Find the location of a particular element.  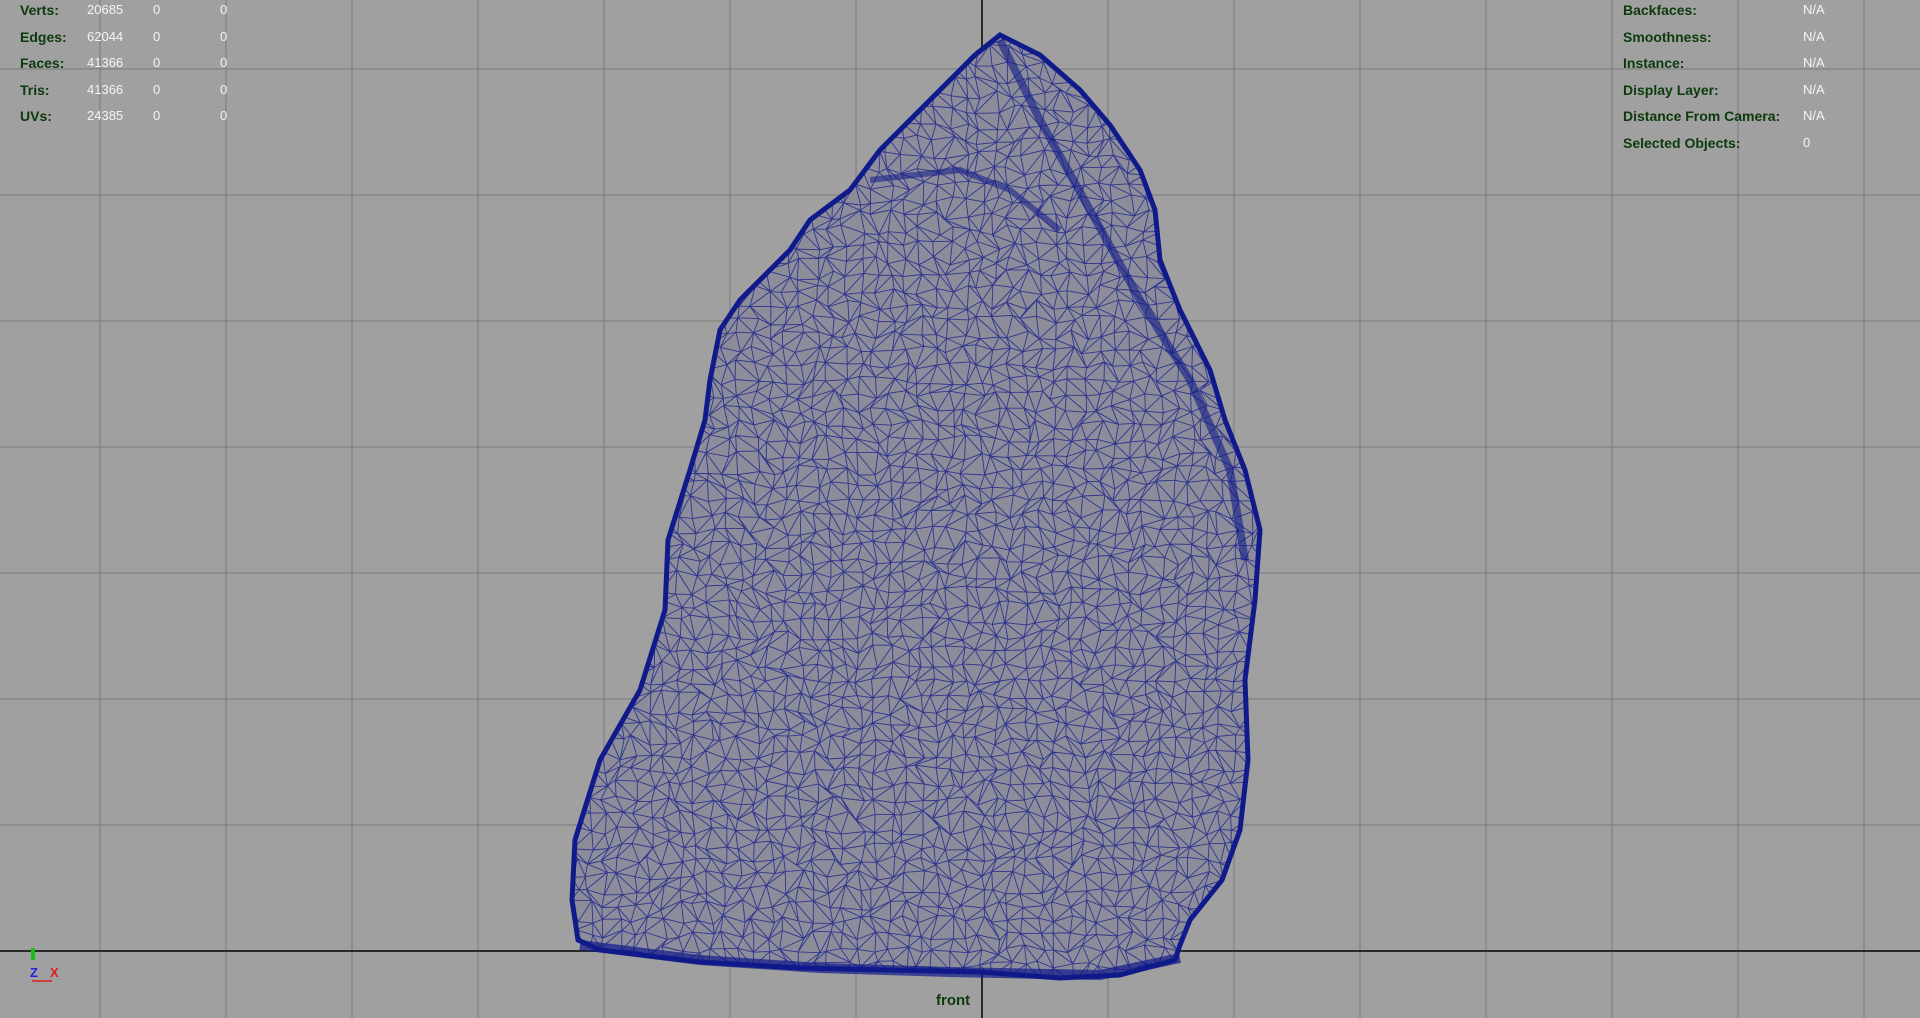

hud-label: UVs: is located at coordinates (36, 116).